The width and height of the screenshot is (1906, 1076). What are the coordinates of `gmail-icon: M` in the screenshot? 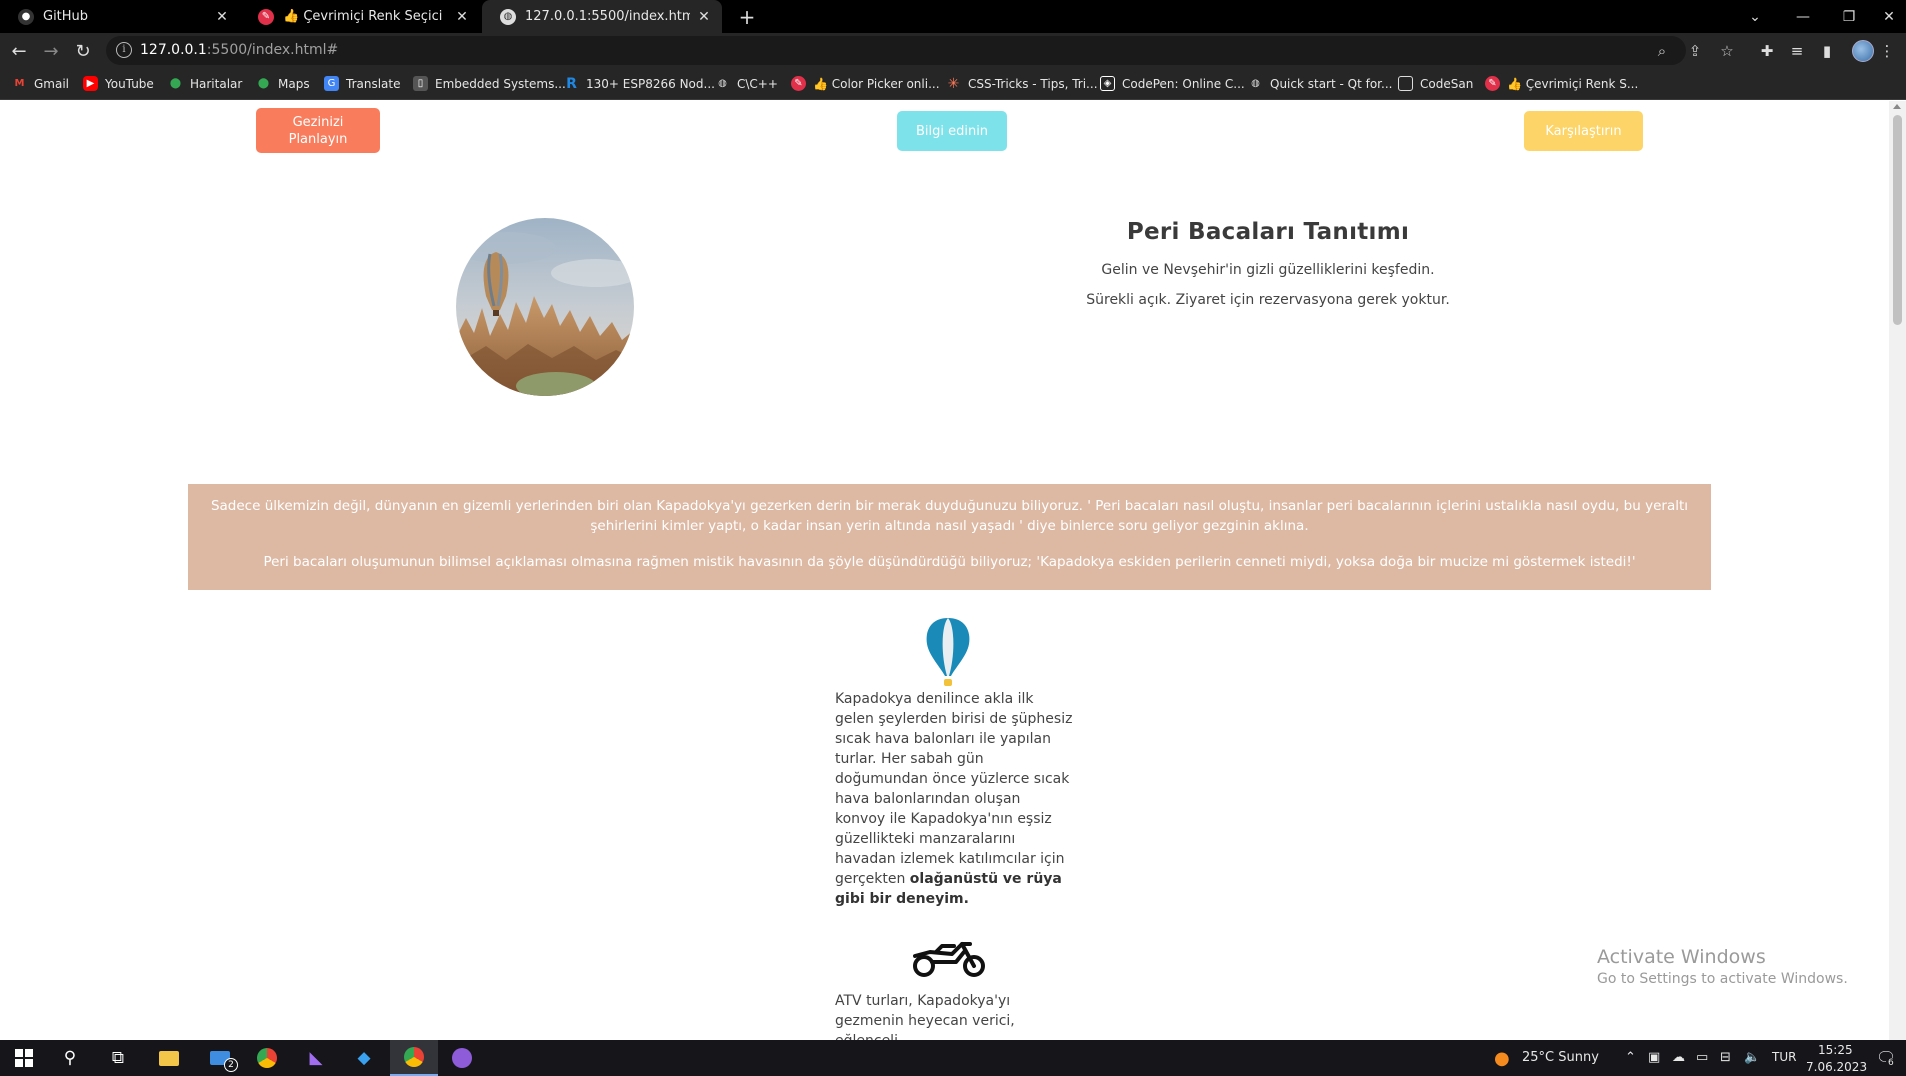 It's located at (19, 83).